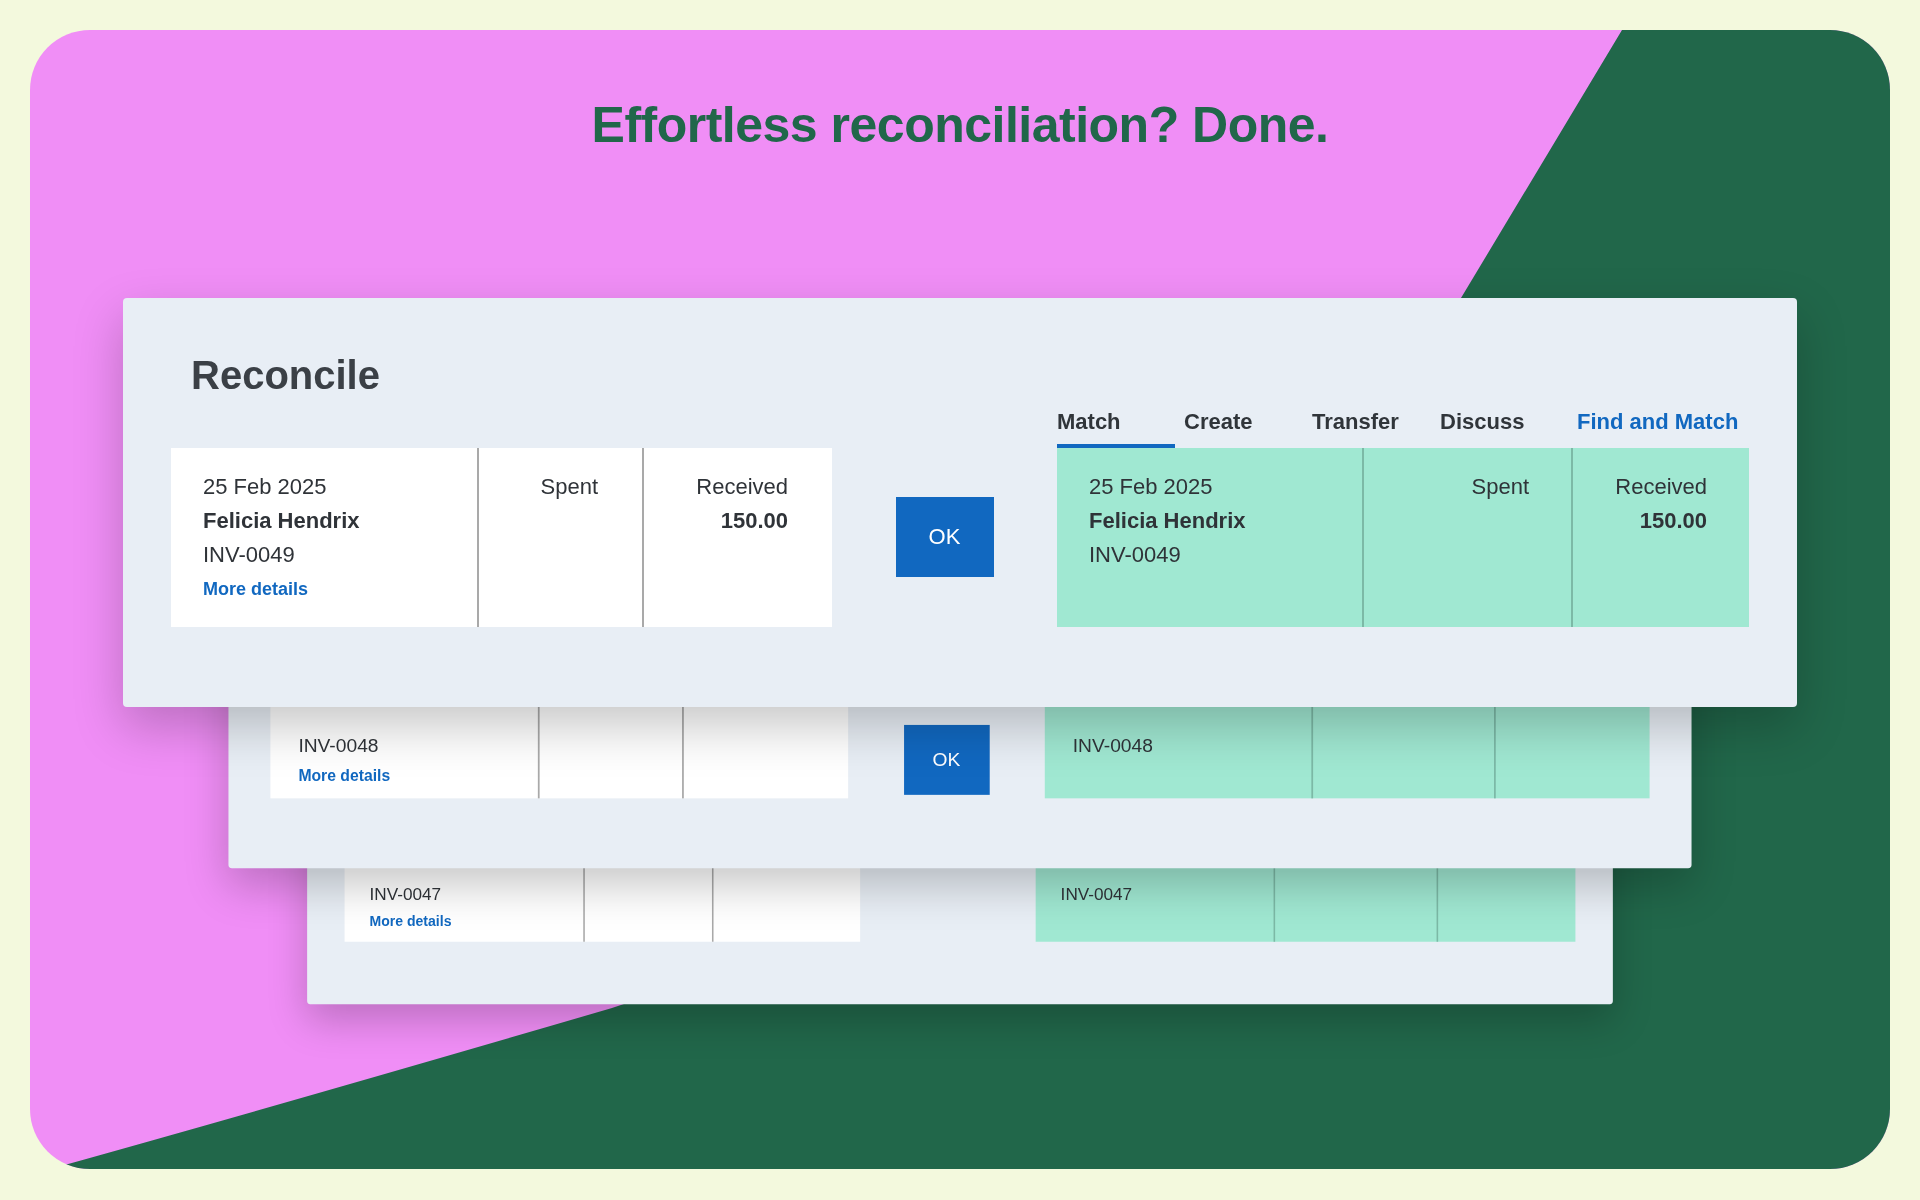 The width and height of the screenshot is (1920, 1200). I want to click on headline: Effortless reconciliation? Done., so click(960, 125).